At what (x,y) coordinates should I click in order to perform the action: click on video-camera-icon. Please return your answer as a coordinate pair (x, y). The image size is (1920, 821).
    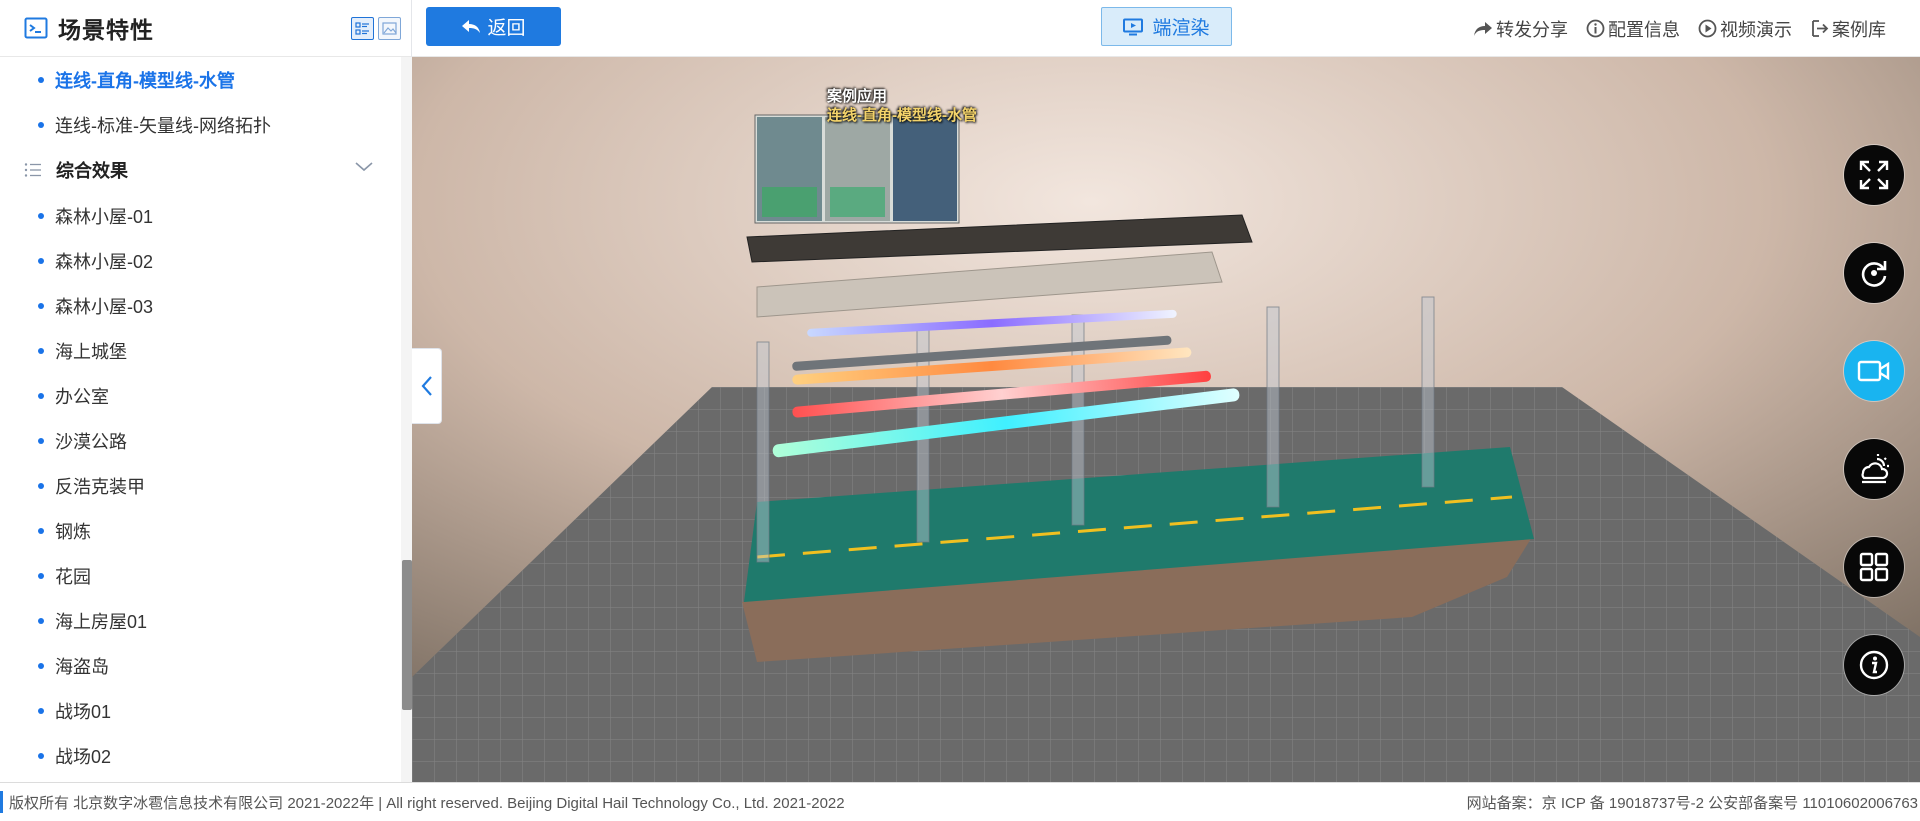
    Looking at the image, I should click on (1873, 371).